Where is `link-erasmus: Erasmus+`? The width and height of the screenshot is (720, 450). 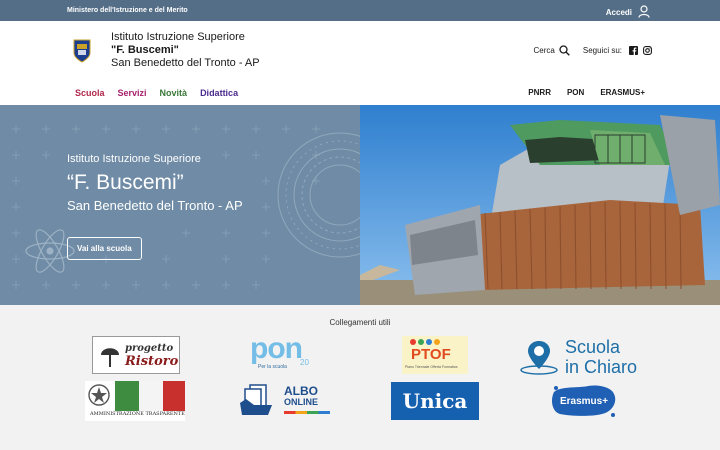 link-erasmus: Erasmus+ is located at coordinates (584, 401).